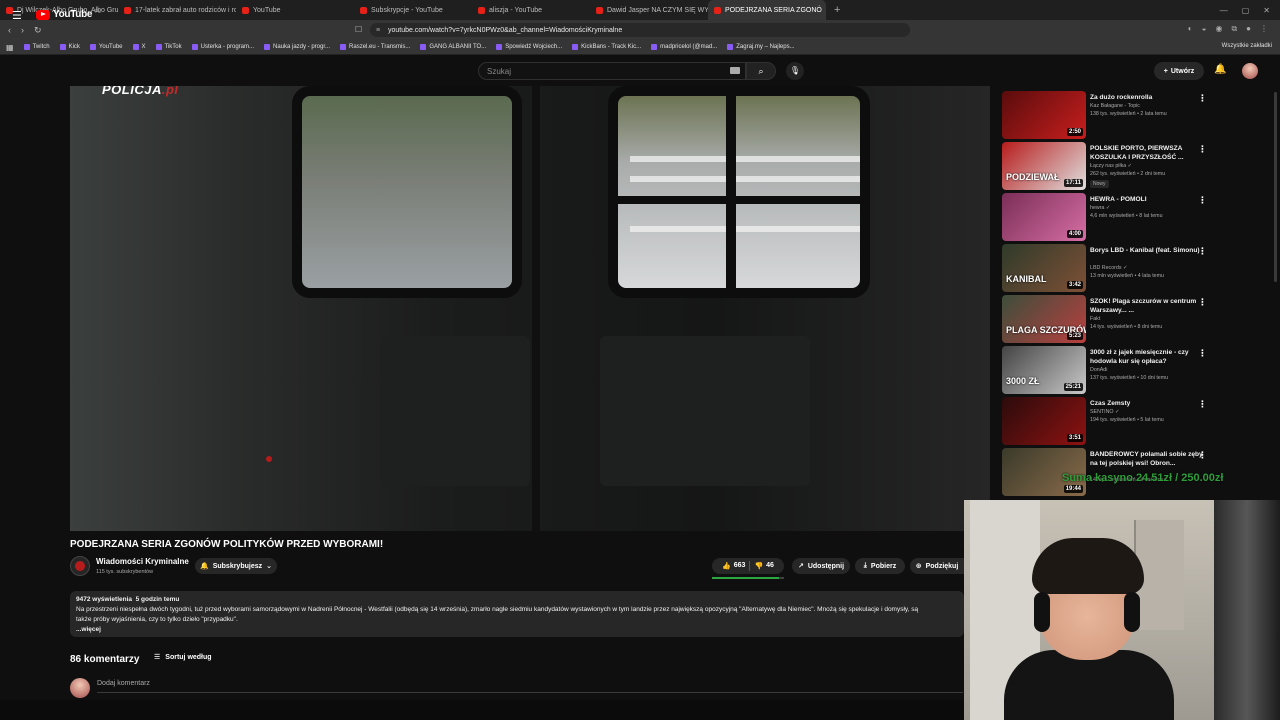 The height and width of the screenshot is (720, 1280). Describe the element at coordinates (767, 10) in the screenshot. I see `browser-tab: PODEJRZANA SERIA ZGONÓ✕` at that location.